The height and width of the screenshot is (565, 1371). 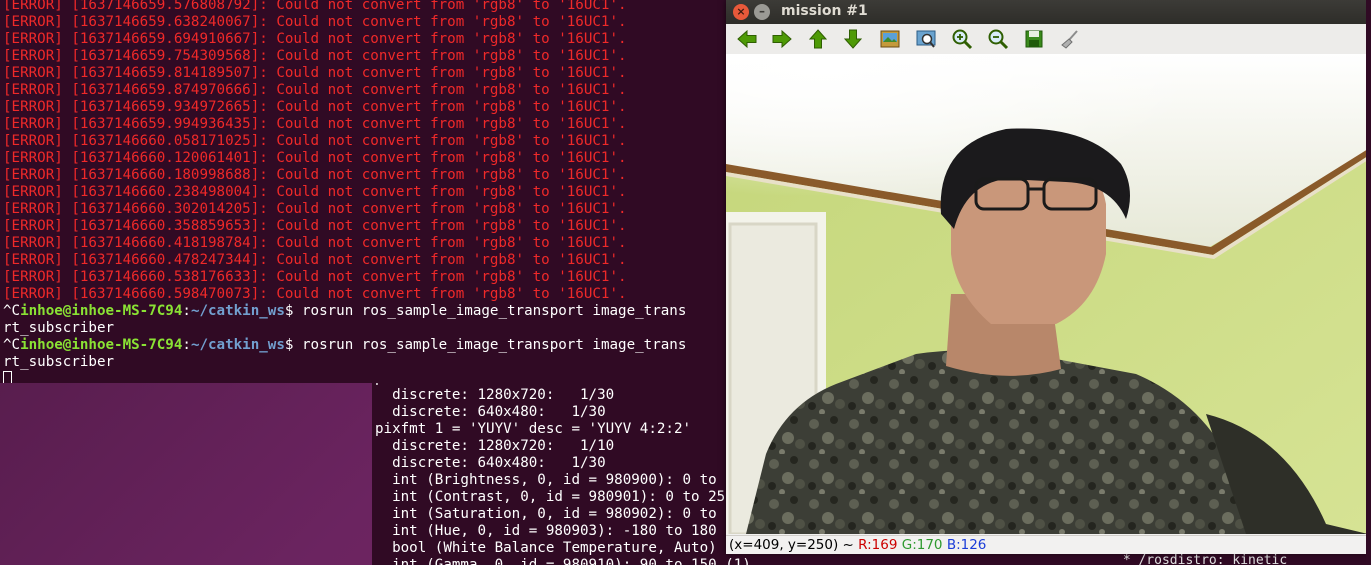 I want to click on arrow-left-icon, so click(x=747, y=39).